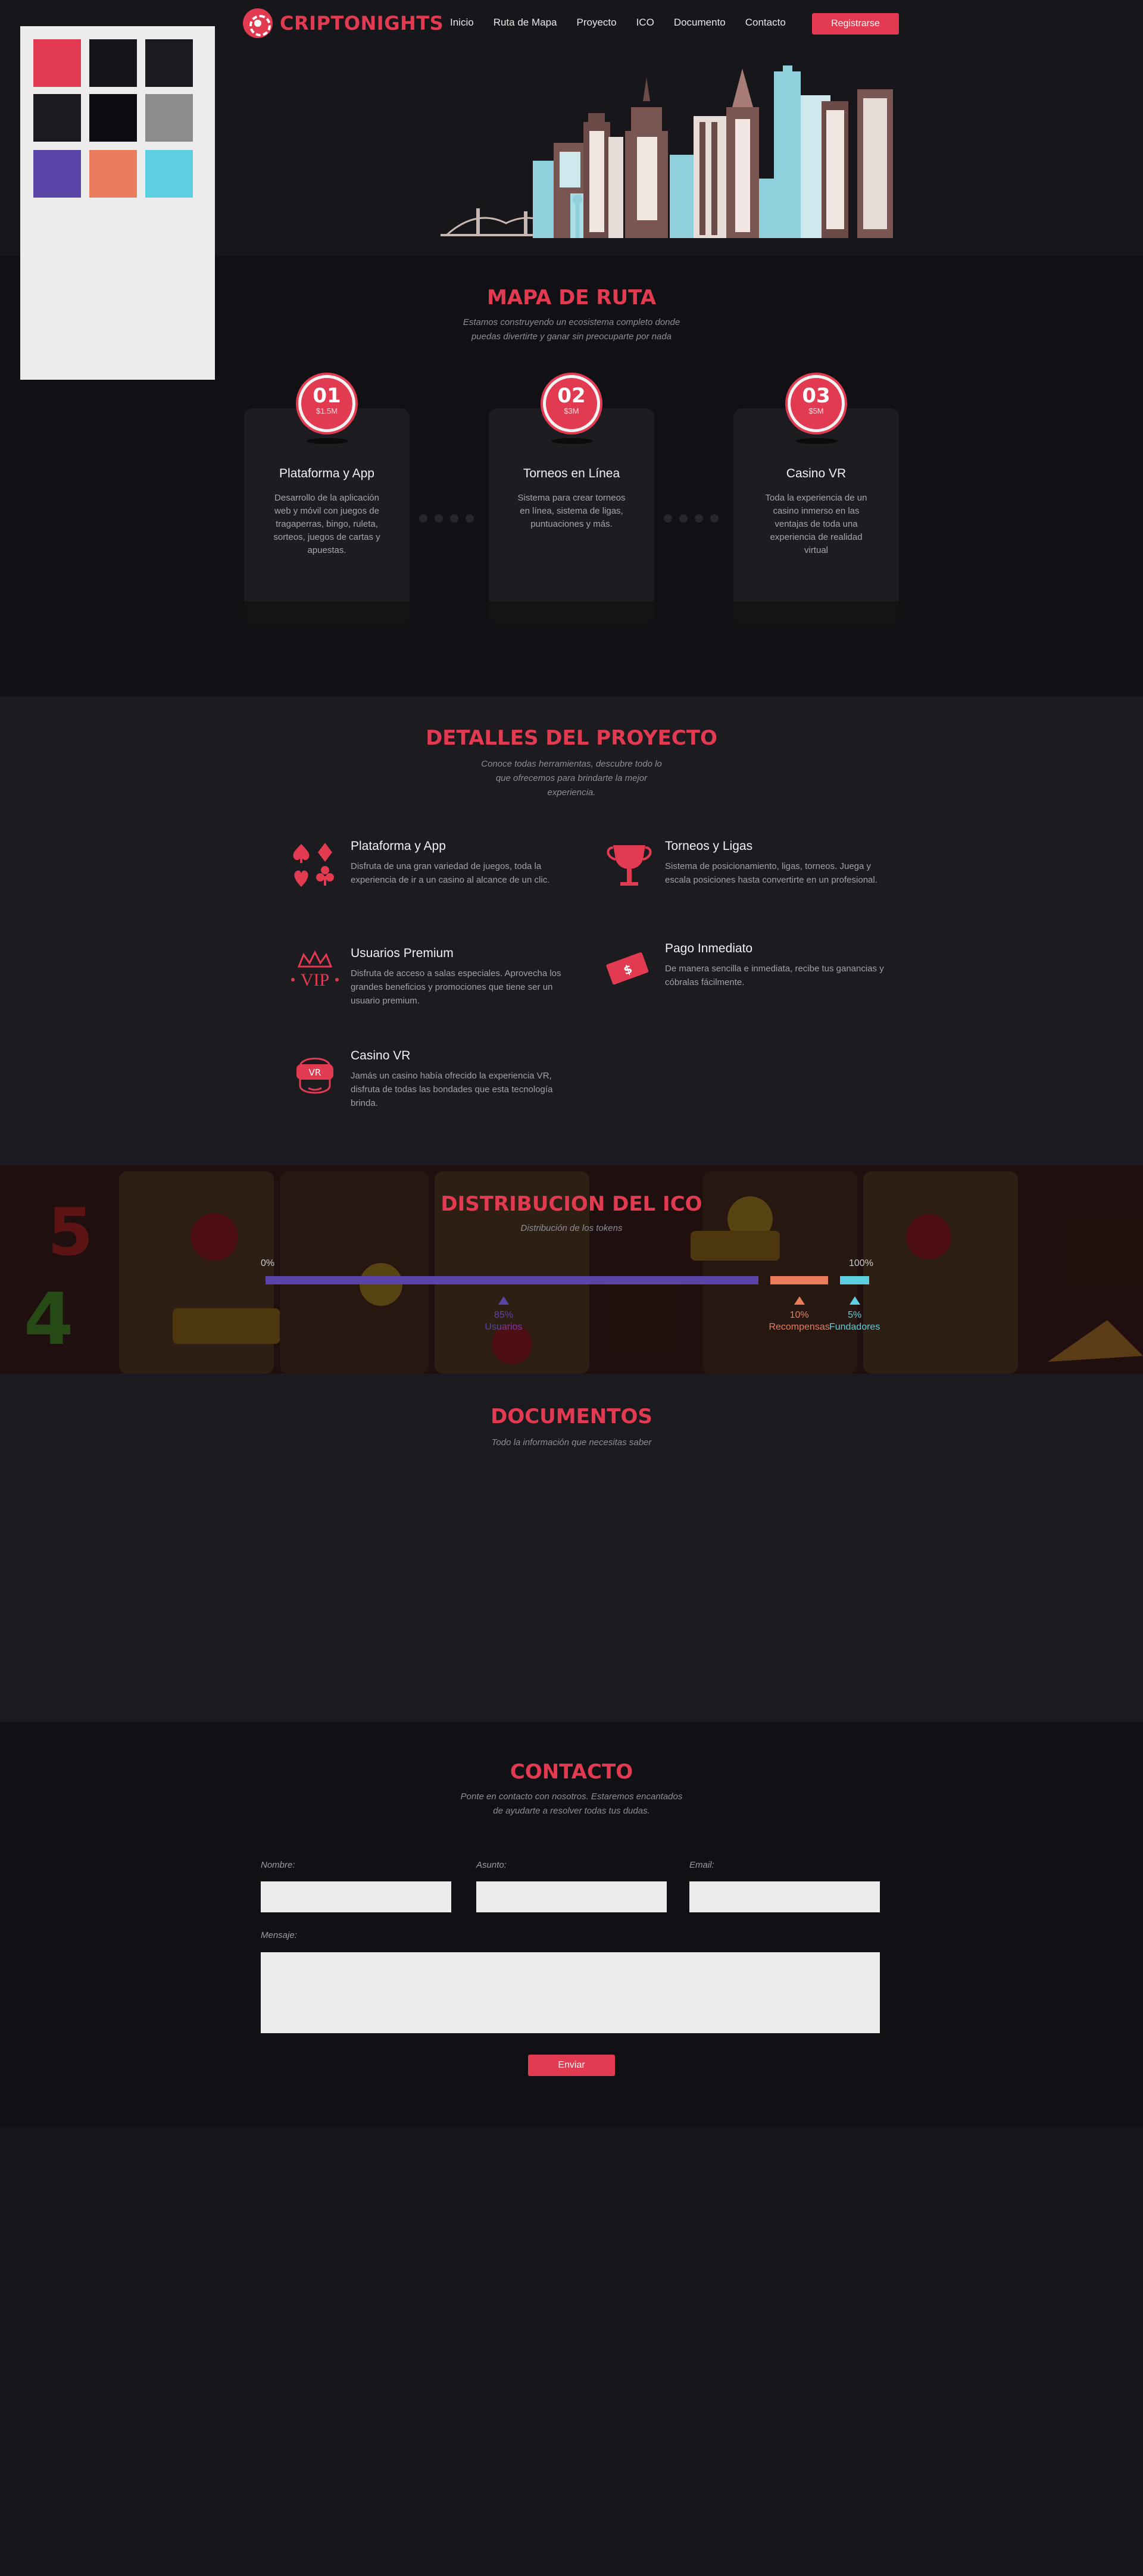  I want to click on segment-name: Fundadores, so click(854, 1327).